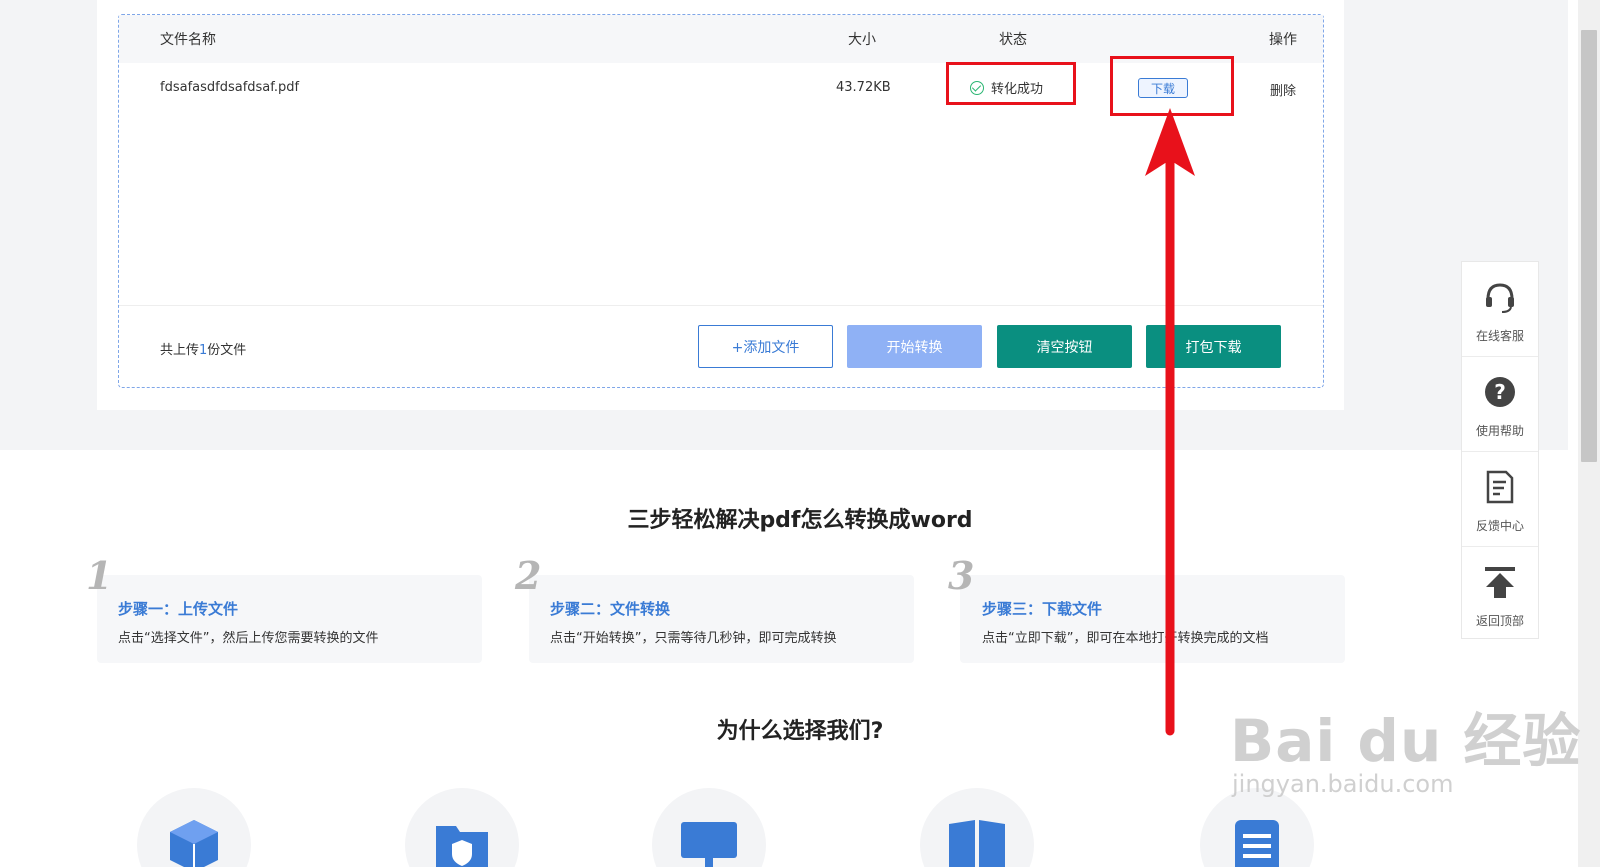 This screenshot has height=867, width=1600. I want to click on baidu-jingyan-watermark: Bai du 经验 jingyan.baidu.com, so click(1405, 746).